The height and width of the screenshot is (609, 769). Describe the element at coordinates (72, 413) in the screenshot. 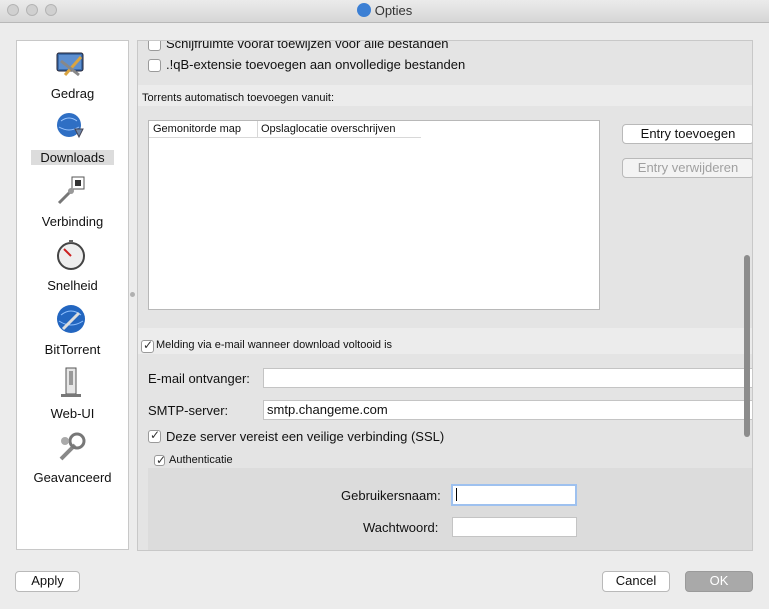

I see `sidebar-item-label: Web-UI` at that location.